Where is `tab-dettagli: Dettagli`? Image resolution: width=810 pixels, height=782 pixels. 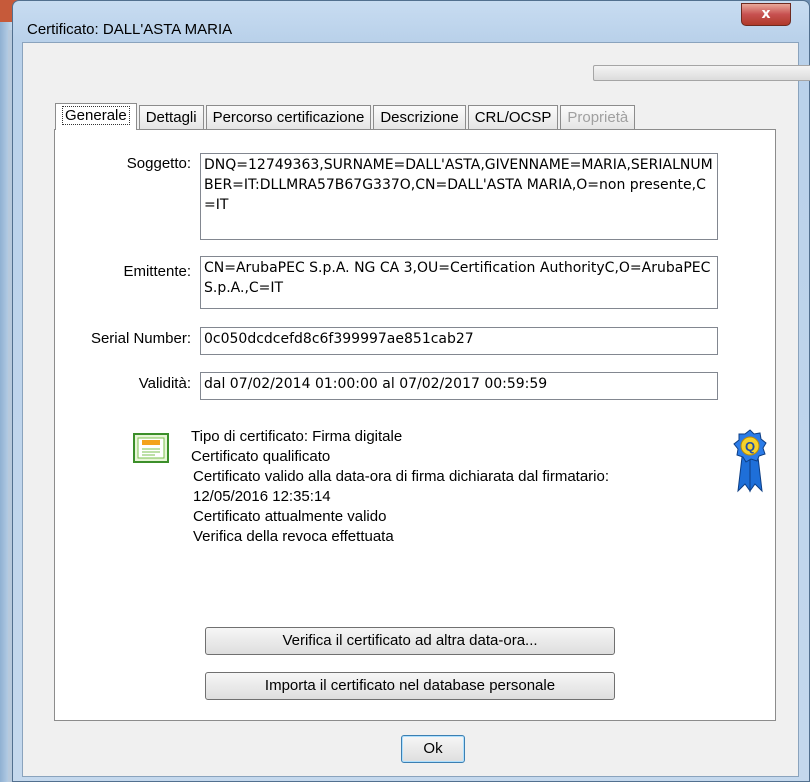
tab-dettagli: Dettagli is located at coordinates (171, 117).